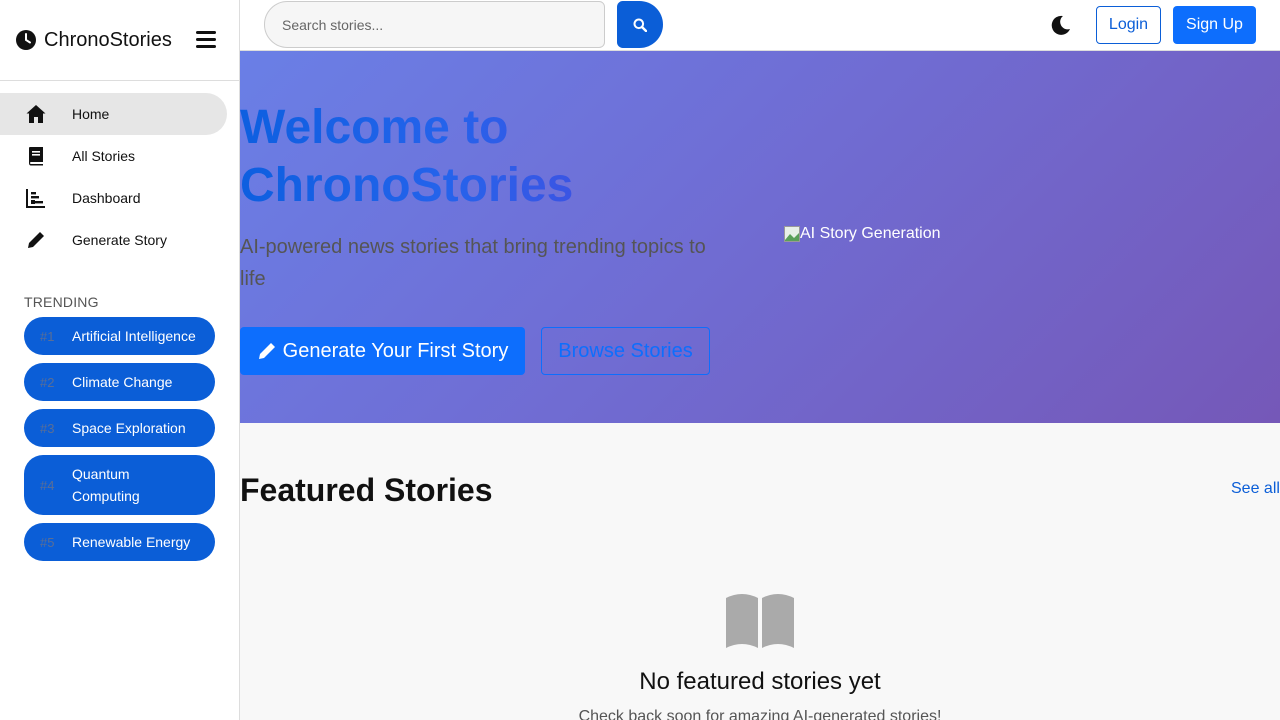 The height and width of the screenshot is (720, 1280). Describe the element at coordinates (625, 351) in the screenshot. I see `browse-stories-button: Browse Stories` at that location.